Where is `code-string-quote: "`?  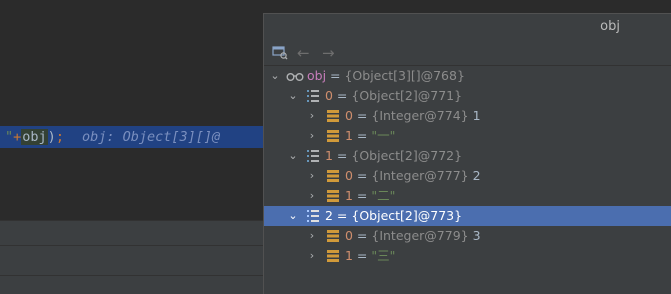
code-string-quote: " is located at coordinates (9, 137).